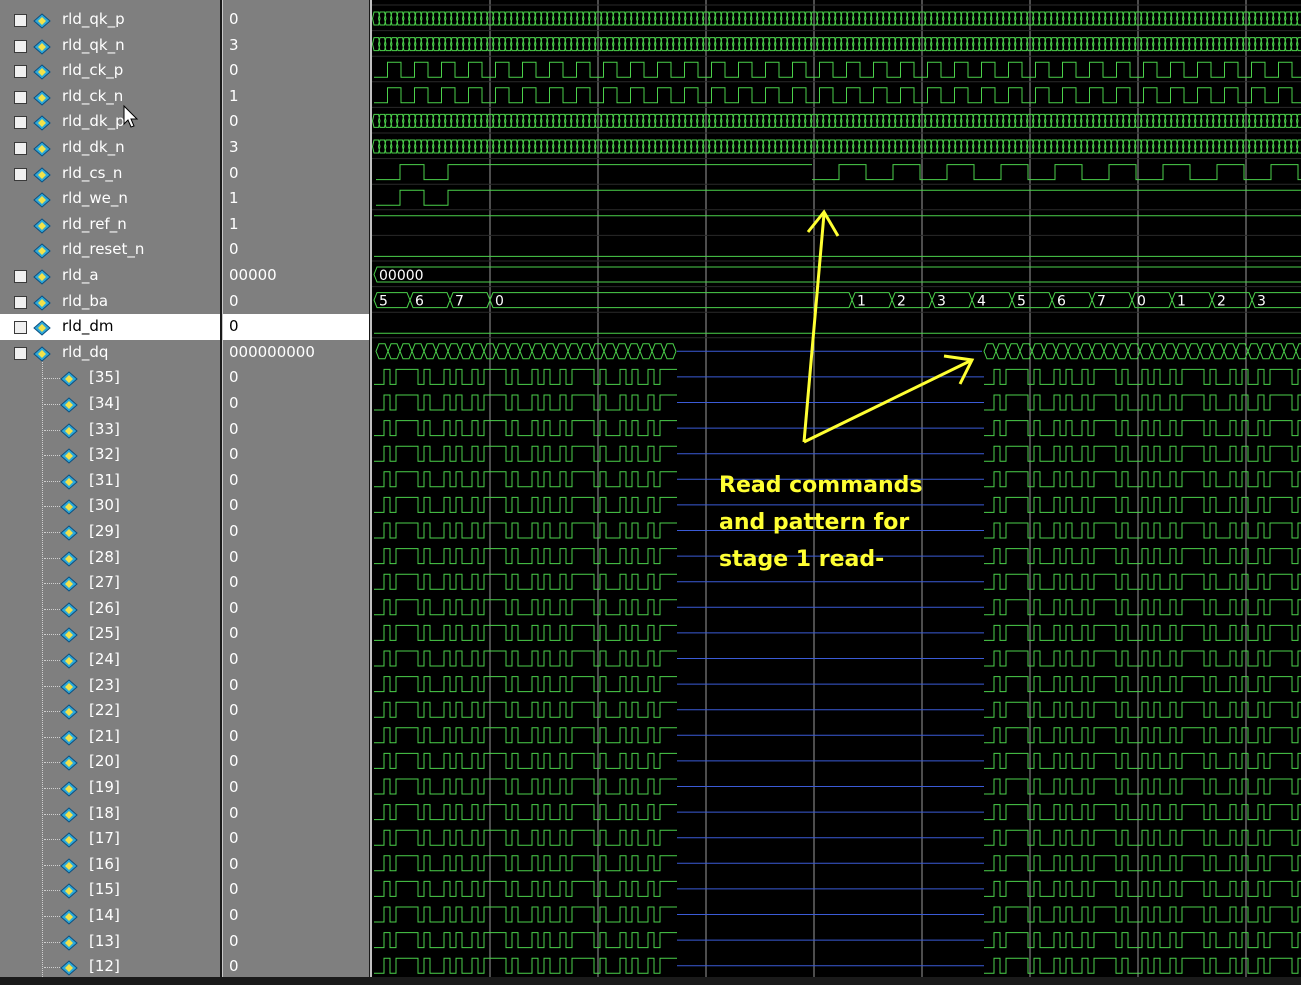 This screenshot has width=1301, height=985. Describe the element at coordinates (110, 942) in the screenshot. I see `signal-row-bit13bit: [13]` at that location.